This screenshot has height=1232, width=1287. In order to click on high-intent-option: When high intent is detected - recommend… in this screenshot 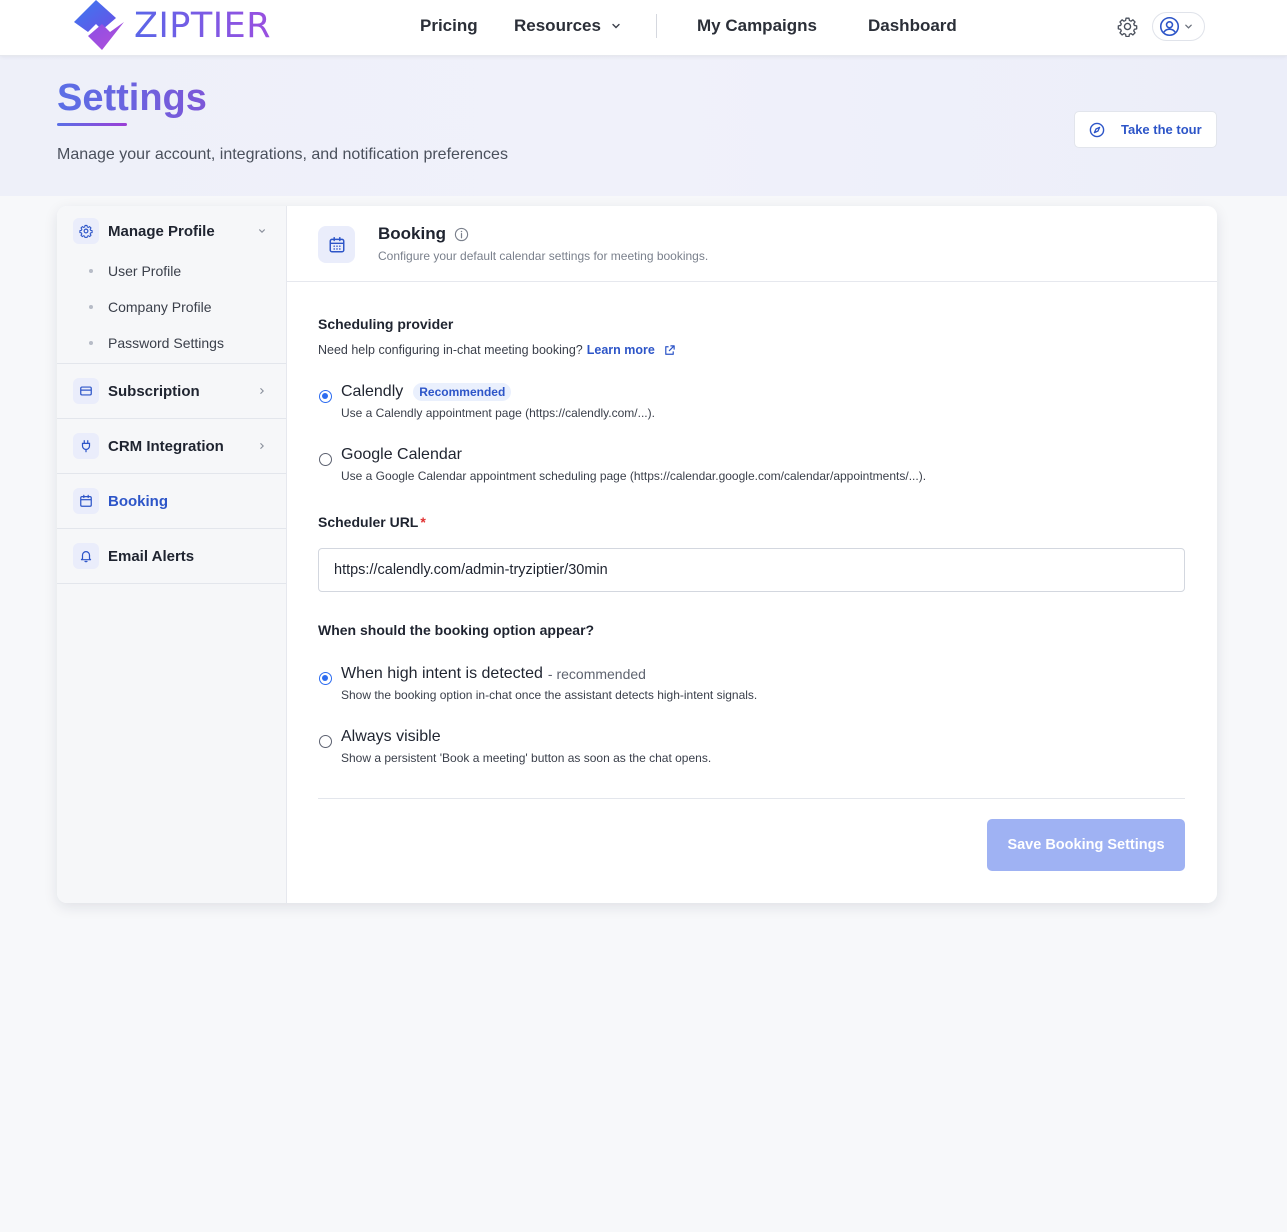, I will do `click(493, 674)`.